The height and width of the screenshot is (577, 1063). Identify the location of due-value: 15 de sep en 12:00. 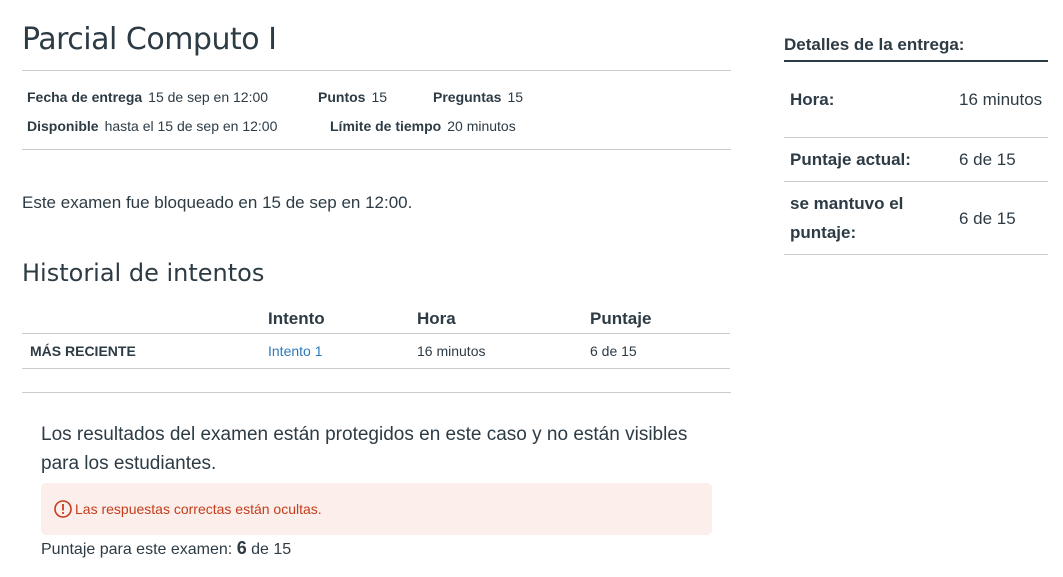
(208, 97).